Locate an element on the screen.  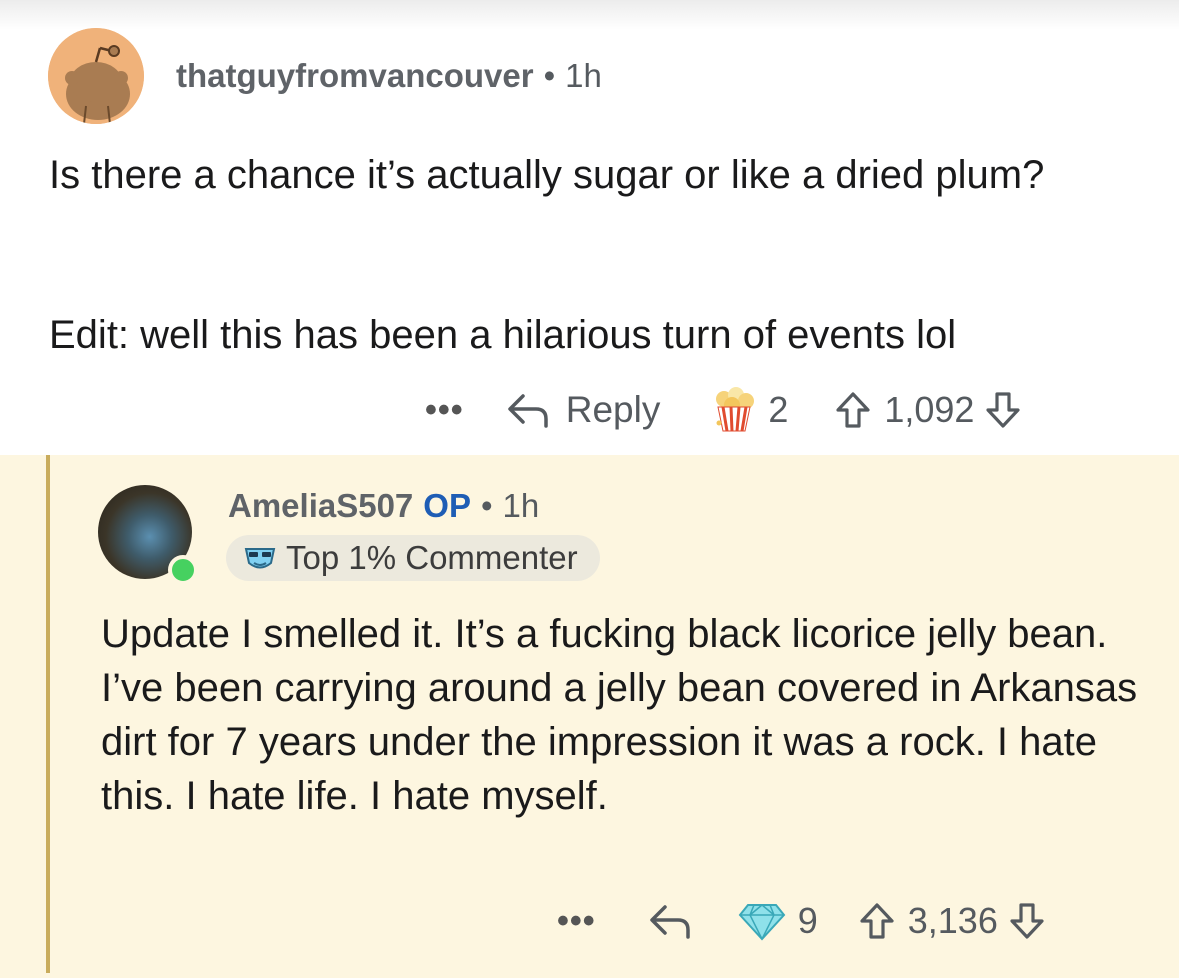
username: thatguyfromvancouver is located at coordinates (355, 75).